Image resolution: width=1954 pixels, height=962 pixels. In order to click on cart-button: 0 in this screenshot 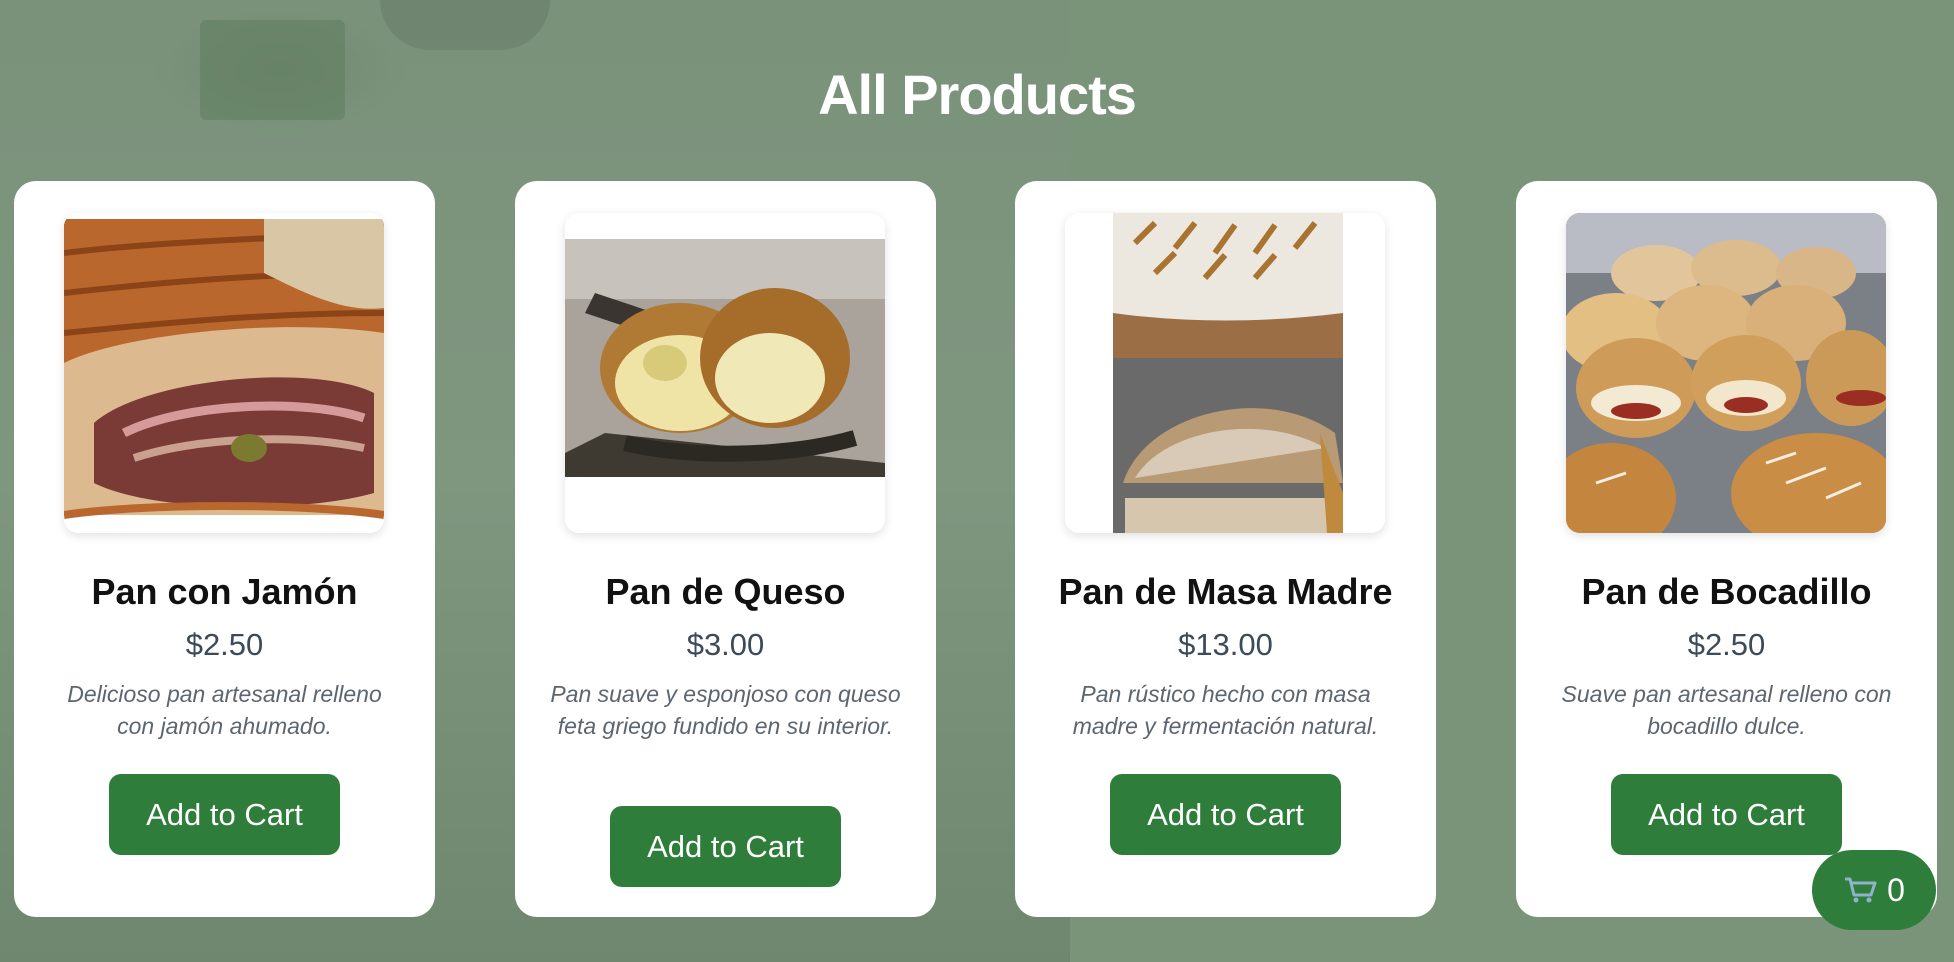, I will do `click(1874, 890)`.